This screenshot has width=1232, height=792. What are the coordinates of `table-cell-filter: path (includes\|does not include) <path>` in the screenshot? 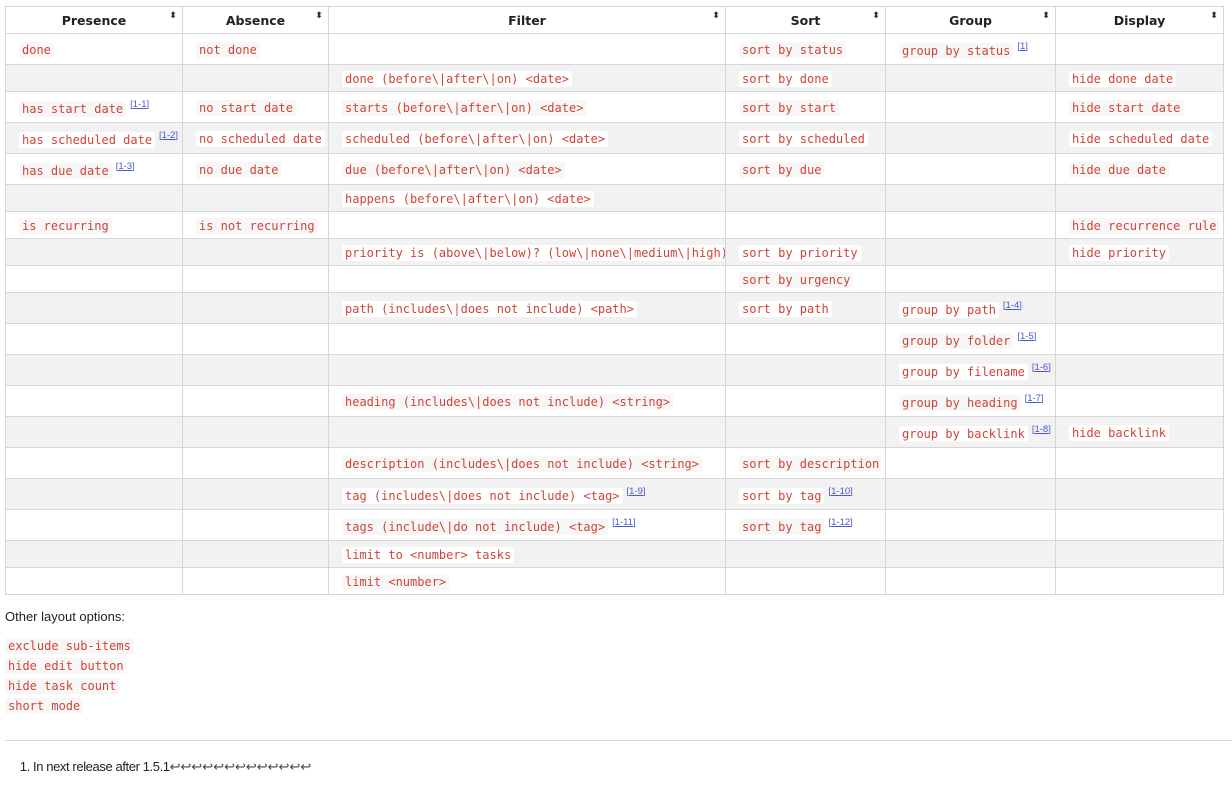 It's located at (527, 308).